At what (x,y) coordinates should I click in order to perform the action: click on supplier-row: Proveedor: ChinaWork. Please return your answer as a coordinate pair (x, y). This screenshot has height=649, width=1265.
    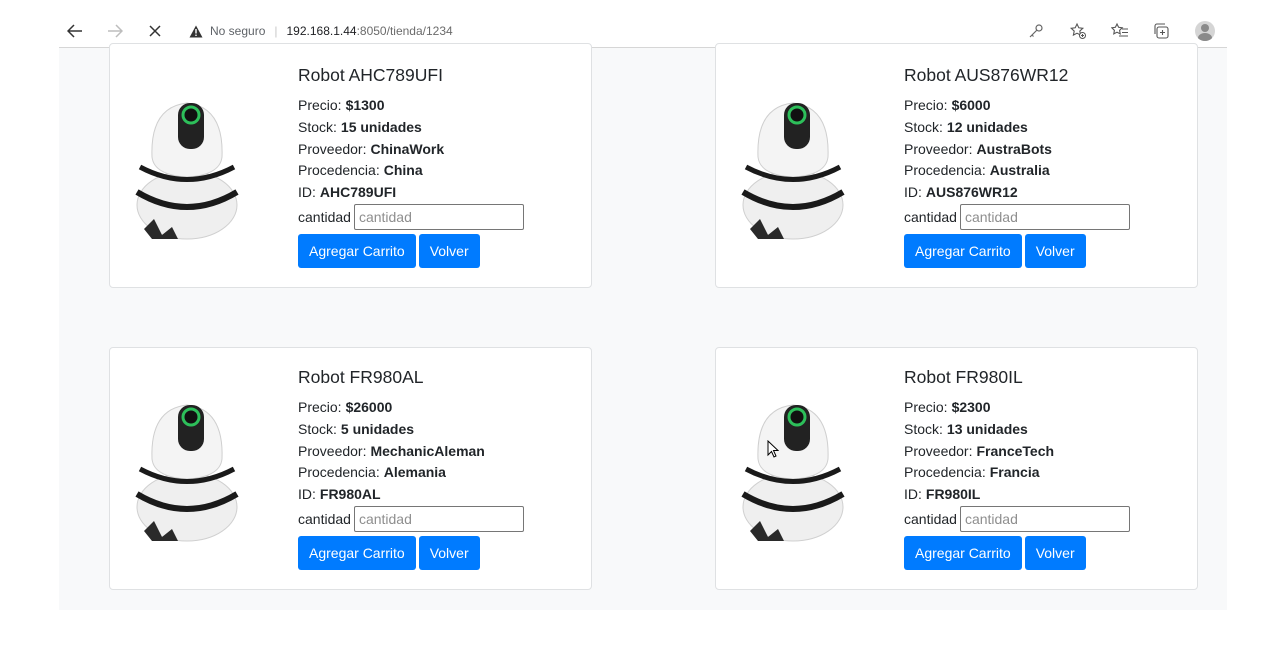
    Looking at the image, I should click on (411, 150).